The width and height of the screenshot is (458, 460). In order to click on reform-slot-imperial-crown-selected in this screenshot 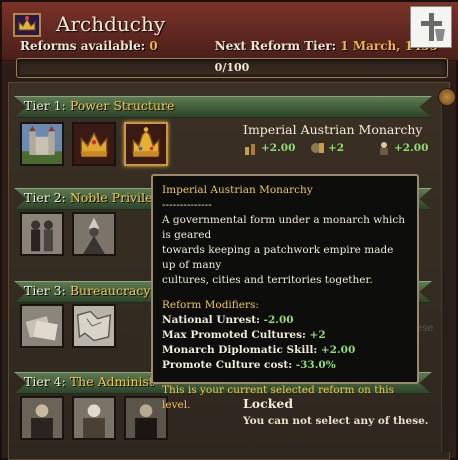, I will do `click(146, 144)`.